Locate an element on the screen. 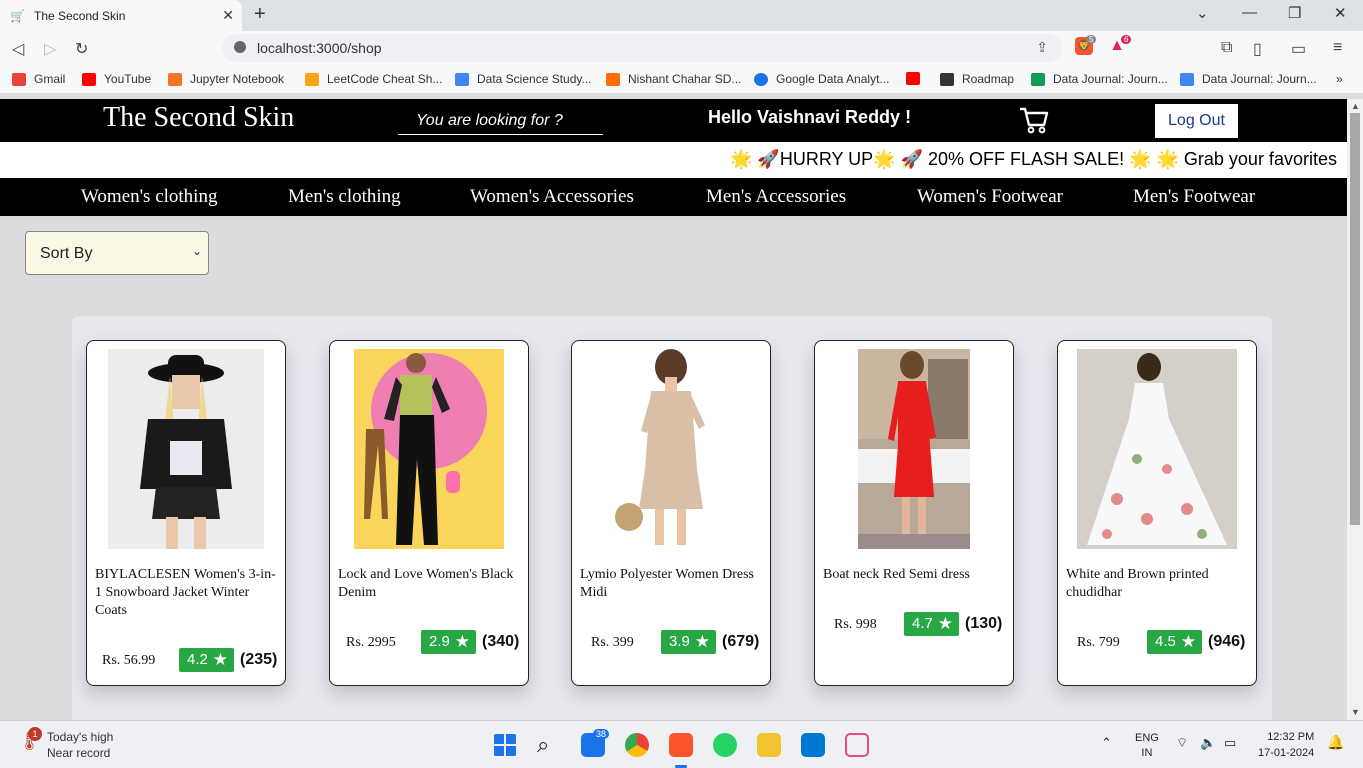 The image size is (1363, 768). language-indicator: ENG IN is located at coordinates (1147, 746).